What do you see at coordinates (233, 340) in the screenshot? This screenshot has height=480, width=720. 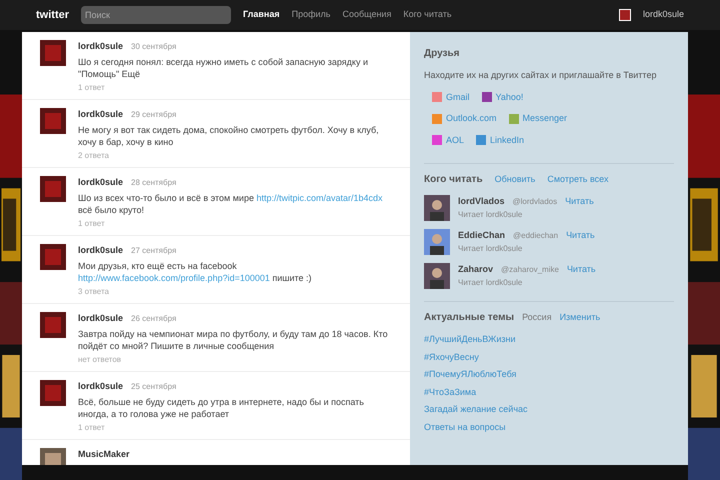 I see `tweet-text: Завтра пойду на чемпионат мира по футболу, и буду там до 18 часов. Кто пойдёт со мной? Пишите в личные сообщения` at bounding box center [233, 340].